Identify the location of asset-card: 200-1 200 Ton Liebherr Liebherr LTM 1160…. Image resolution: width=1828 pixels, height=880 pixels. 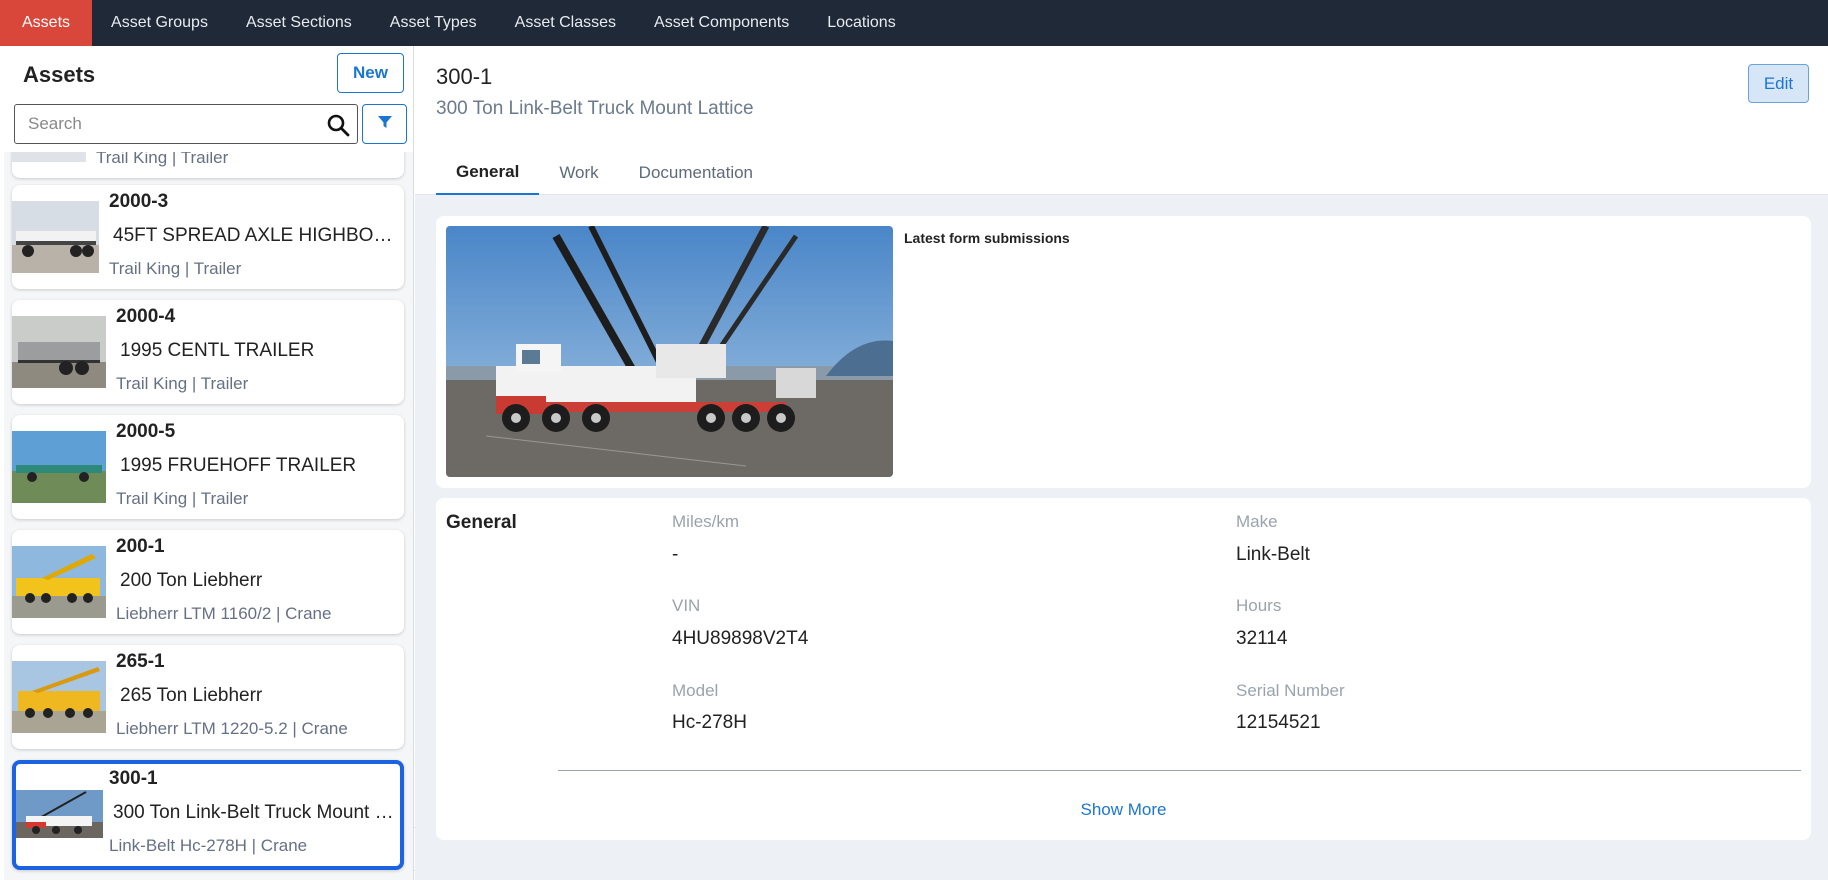
(208, 582).